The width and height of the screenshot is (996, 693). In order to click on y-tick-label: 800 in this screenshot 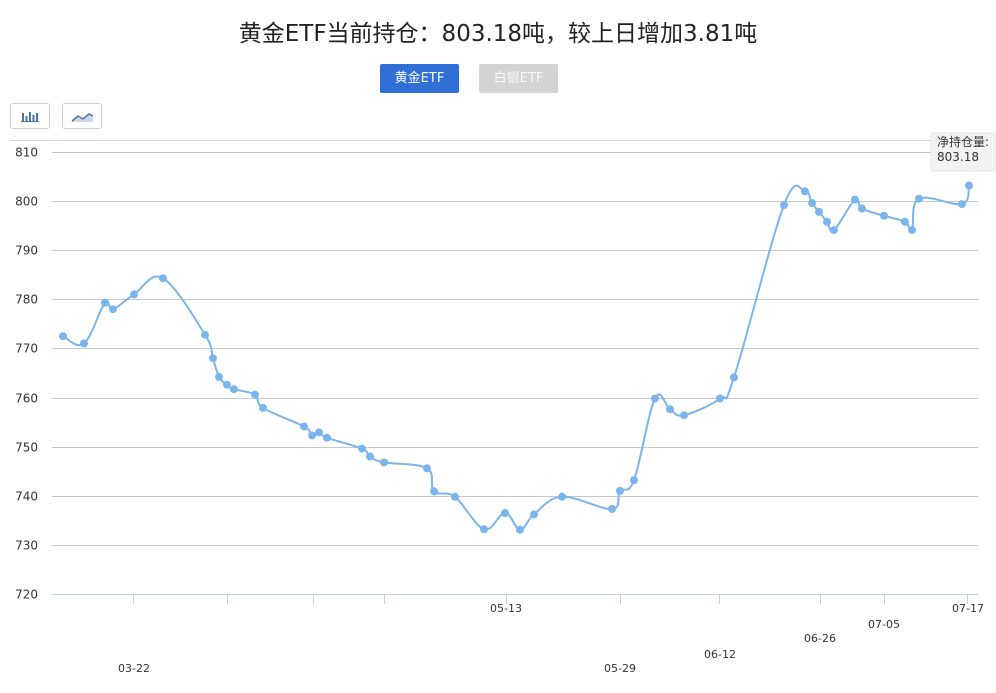, I will do `click(26, 202)`.